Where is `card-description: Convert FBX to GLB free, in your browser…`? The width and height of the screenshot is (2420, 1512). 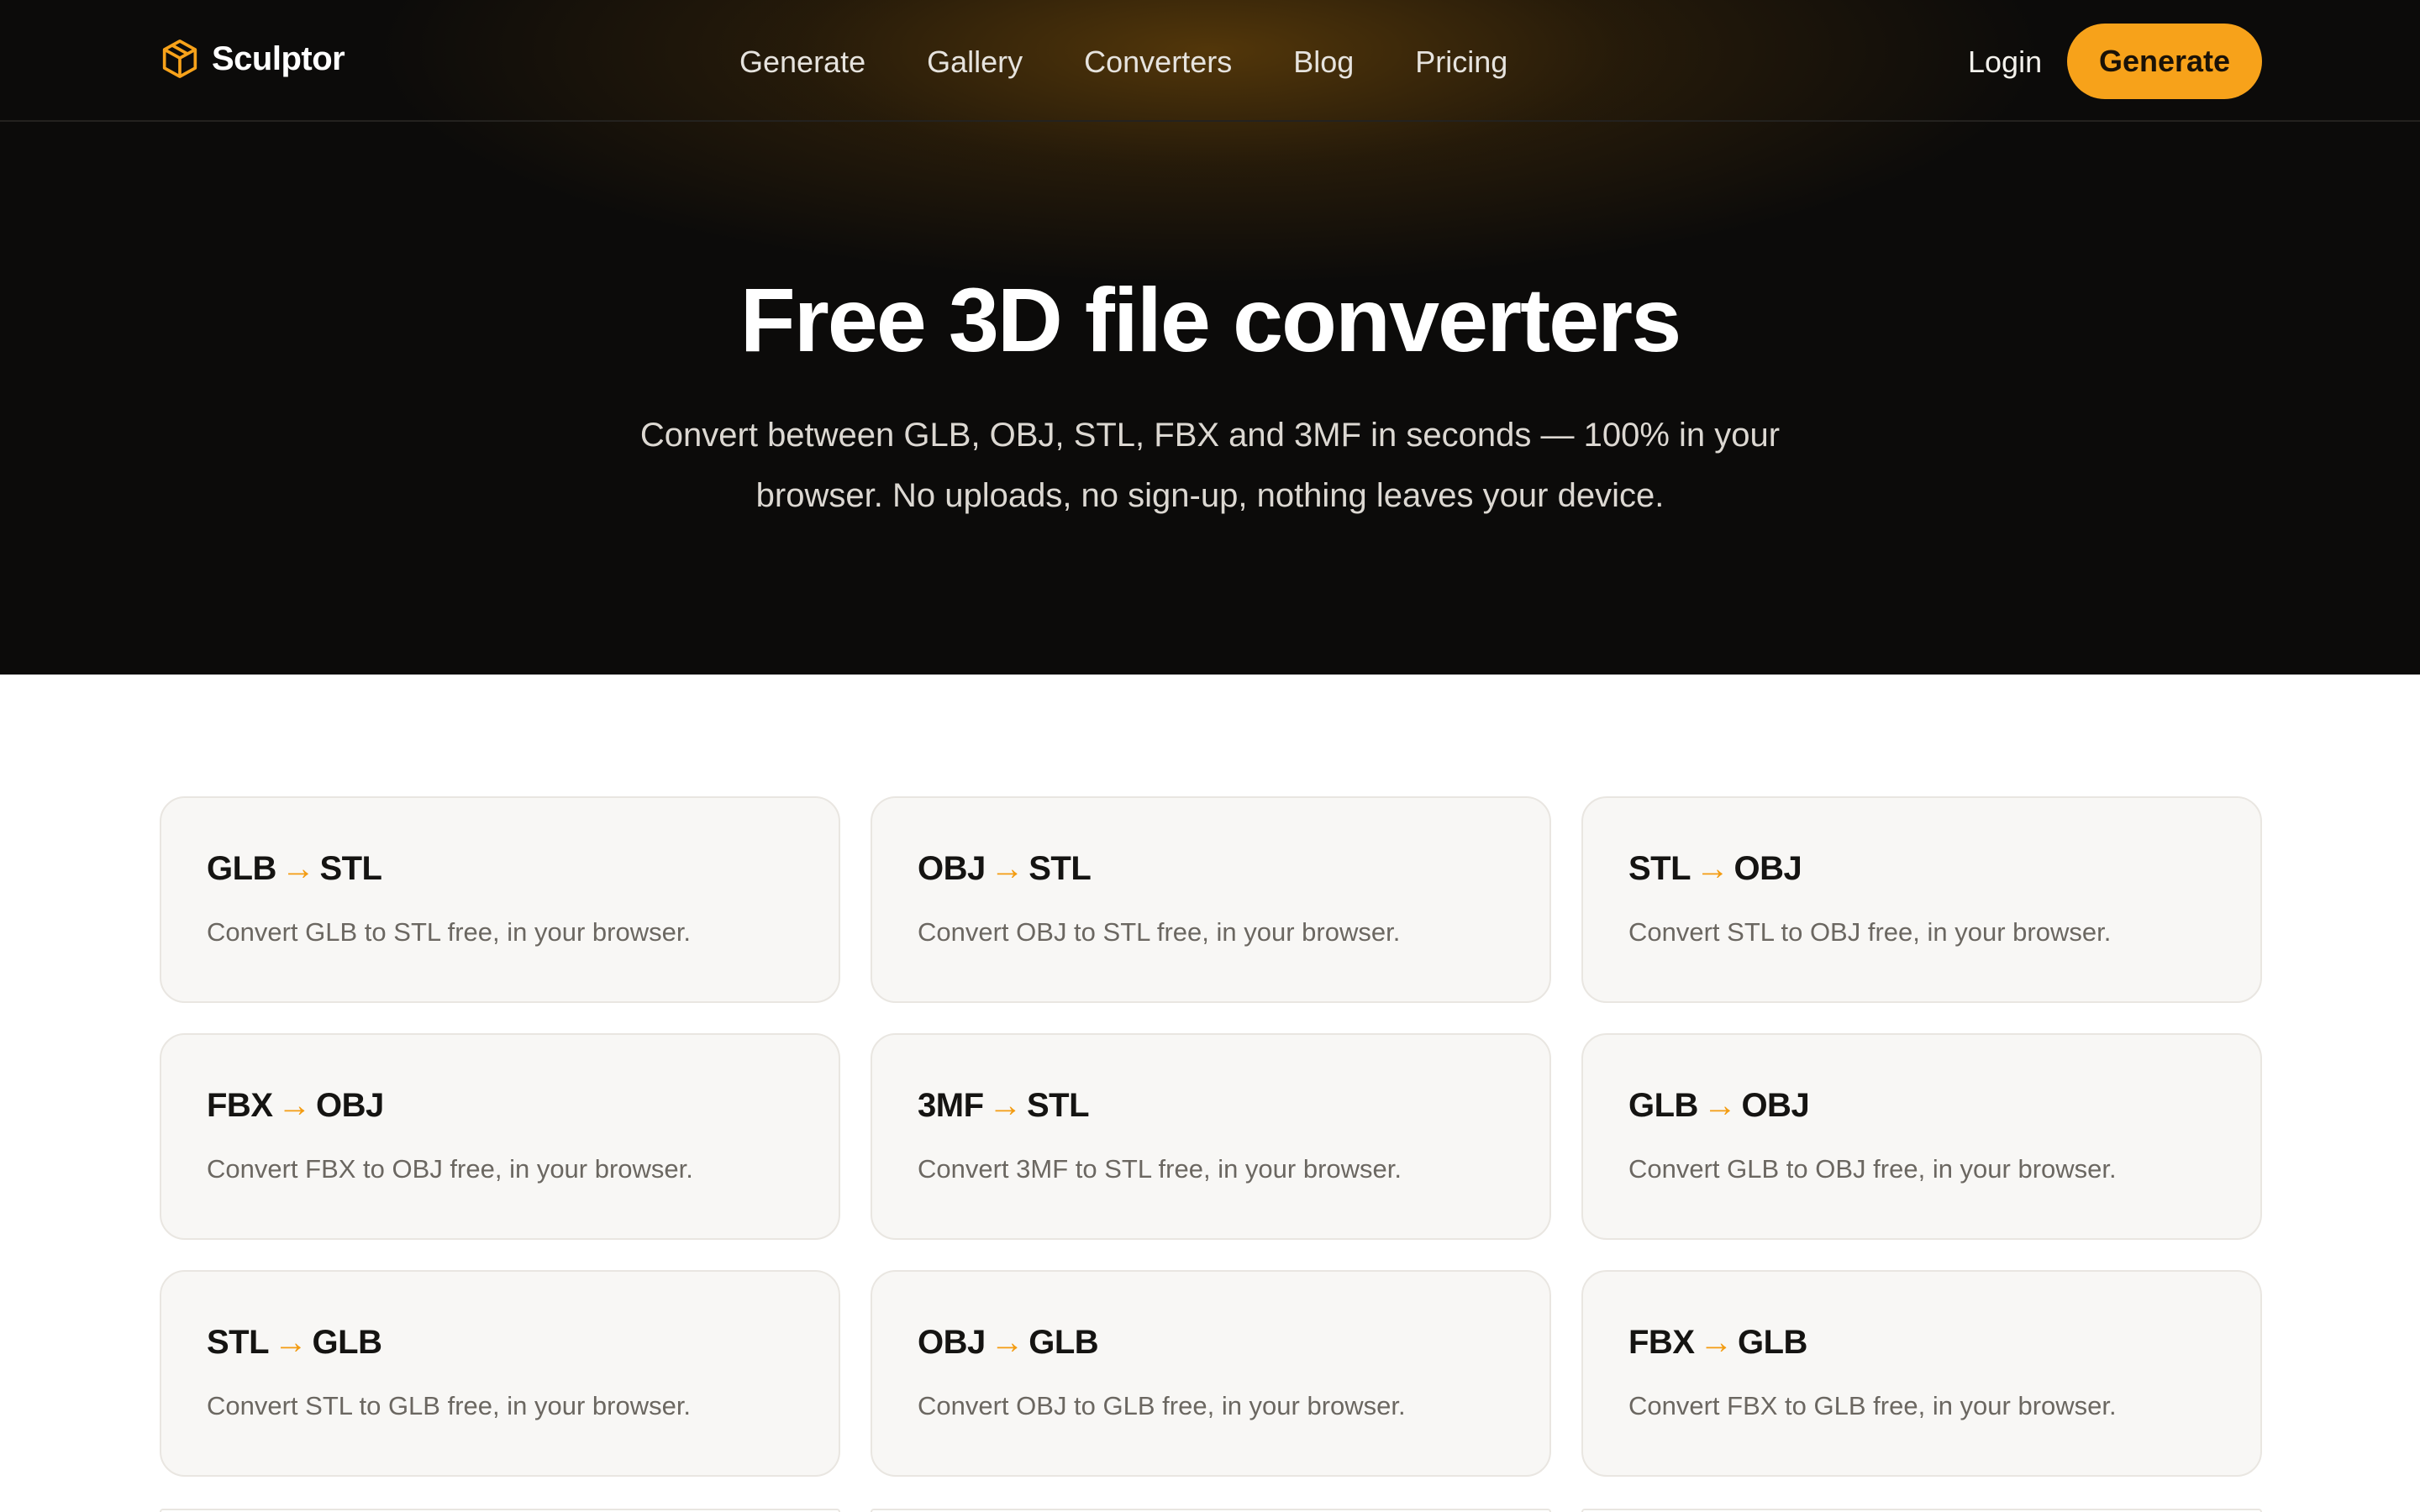 card-description: Convert FBX to GLB free, in your browser… is located at coordinates (1872, 1405).